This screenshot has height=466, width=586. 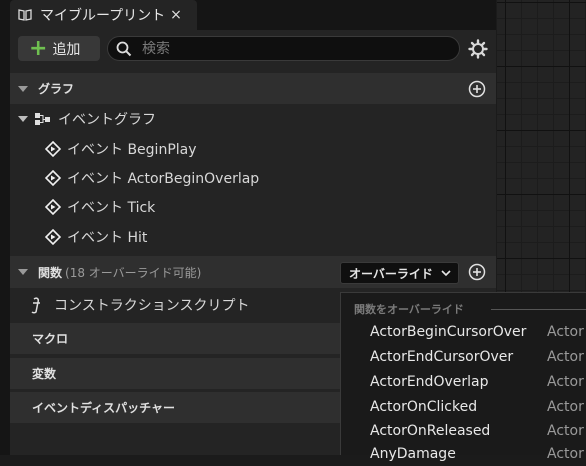 What do you see at coordinates (152, 305) in the screenshot?
I see `construction-script-label: コンストラクションスクリプト` at bounding box center [152, 305].